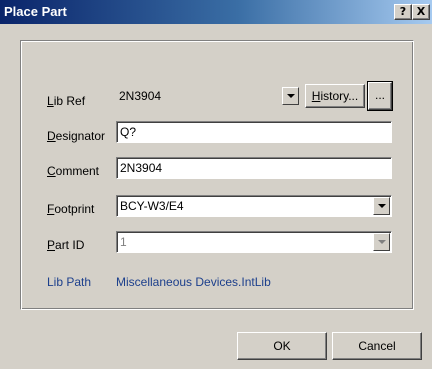 The image size is (432, 369). Describe the element at coordinates (403, 12) in the screenshot. I see `help-button: ?` at that location.